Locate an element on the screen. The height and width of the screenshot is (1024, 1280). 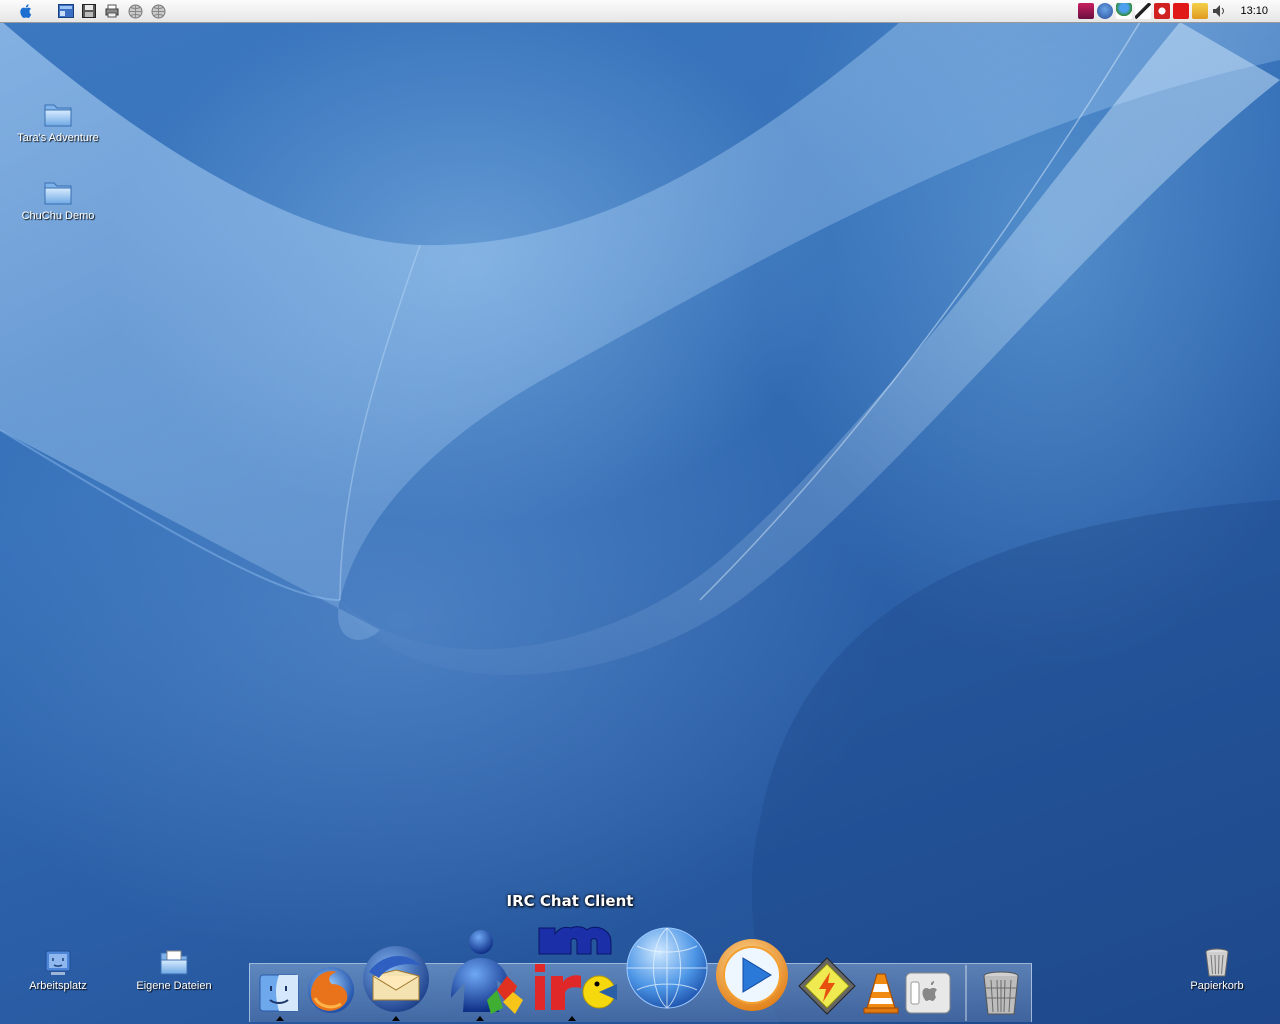
dock-vlc is located at coordinates (881, 991).